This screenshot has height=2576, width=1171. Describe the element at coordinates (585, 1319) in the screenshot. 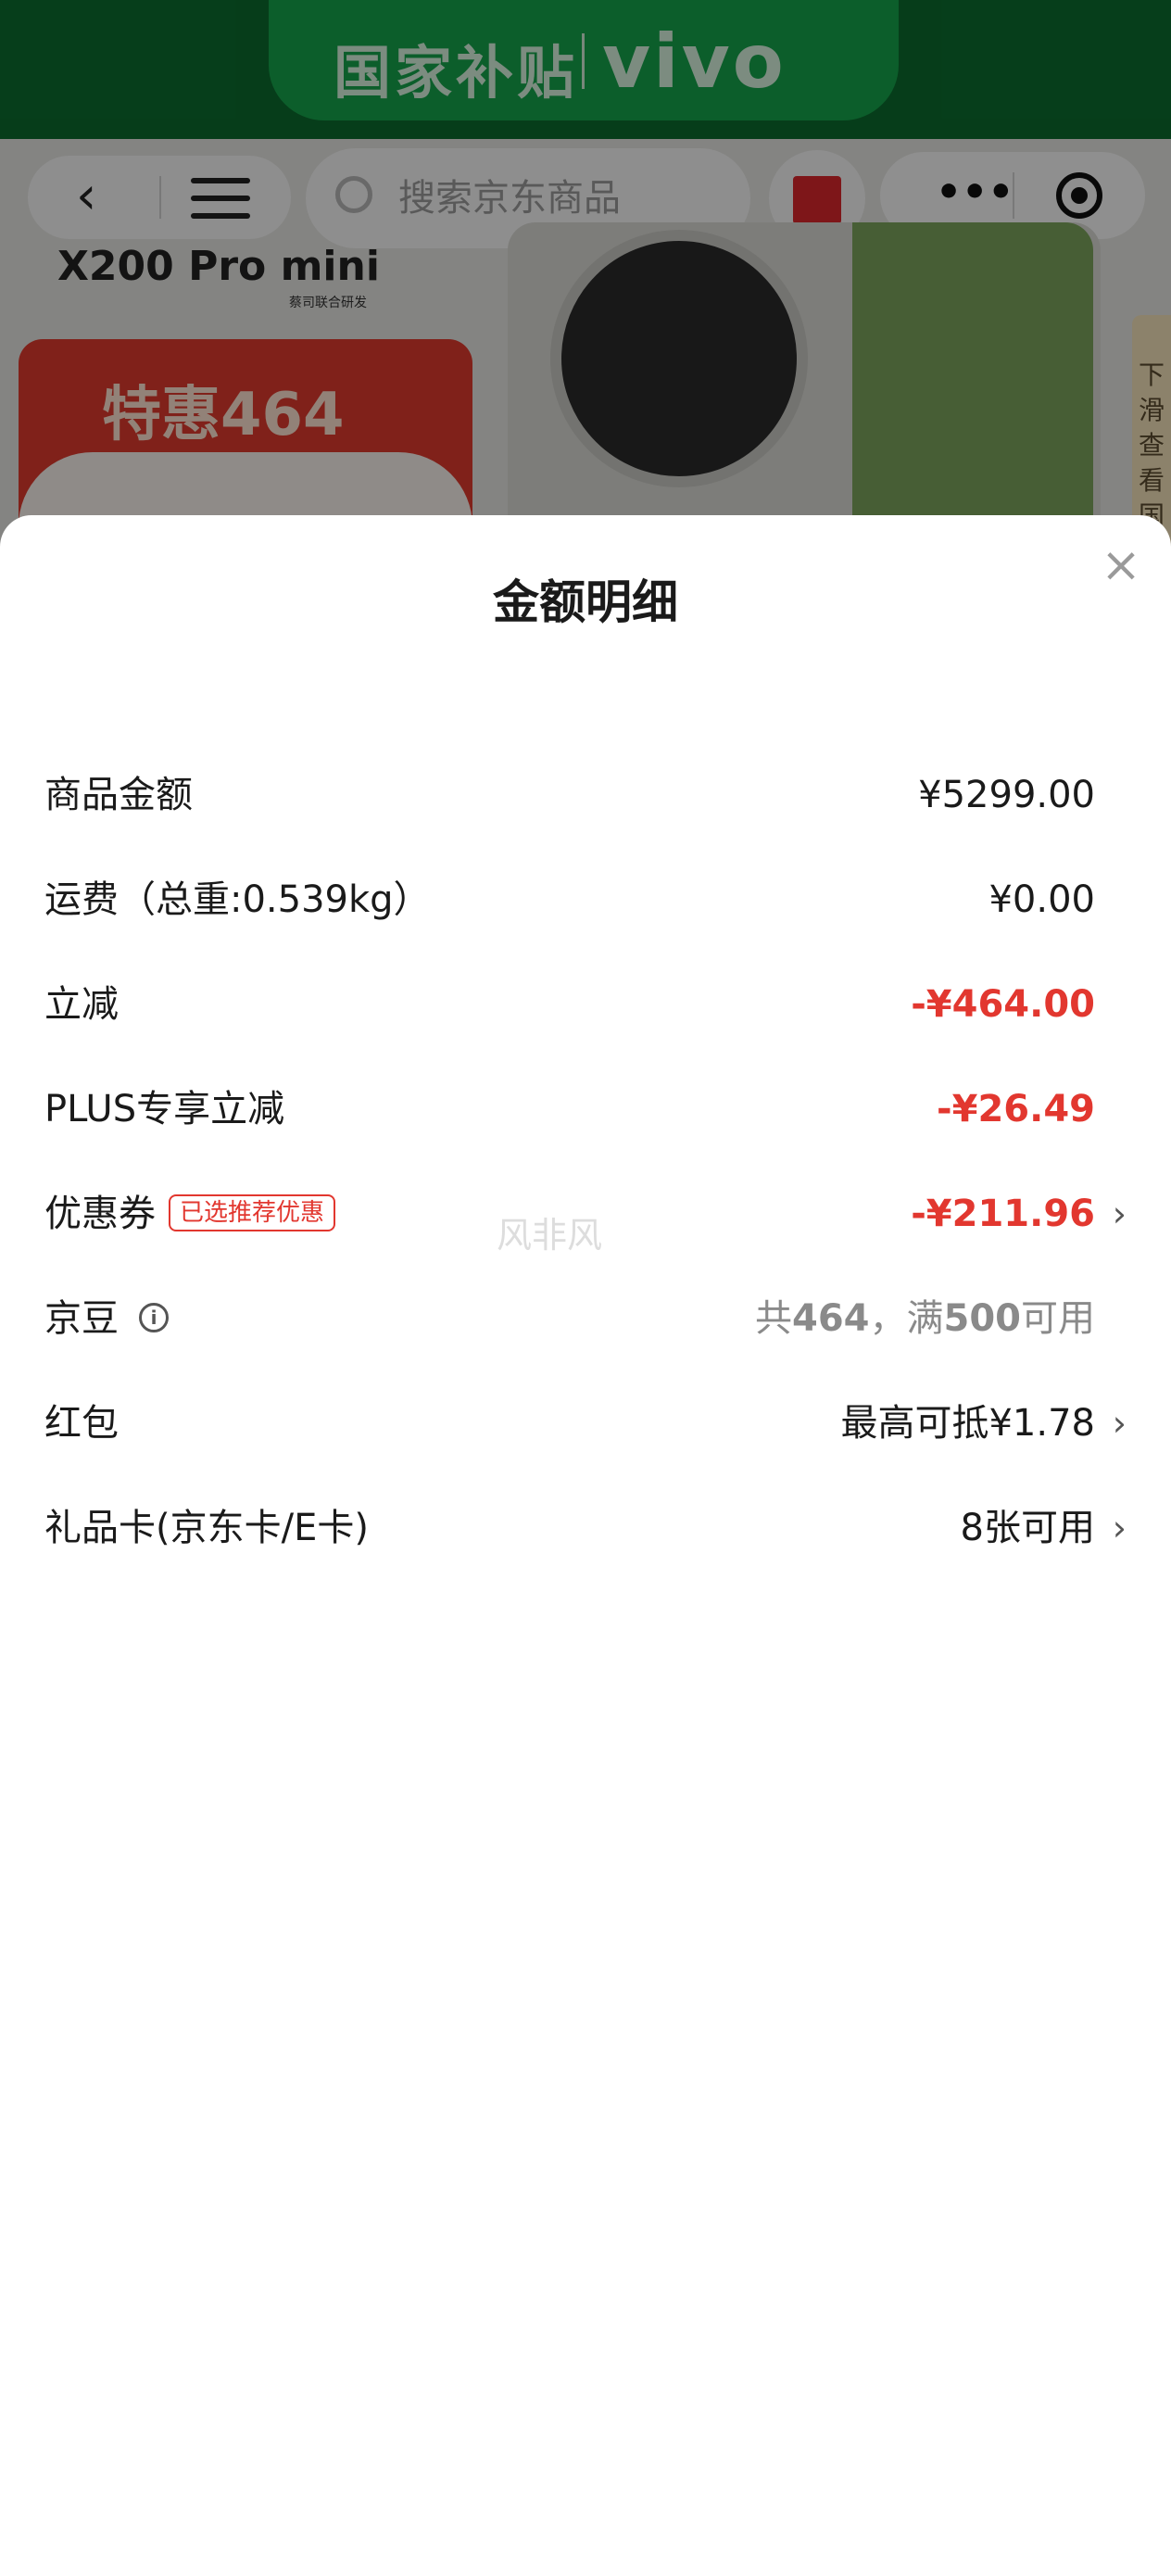

I see `row-jingdou: 京豆 i 共464，满500可用` at that location.